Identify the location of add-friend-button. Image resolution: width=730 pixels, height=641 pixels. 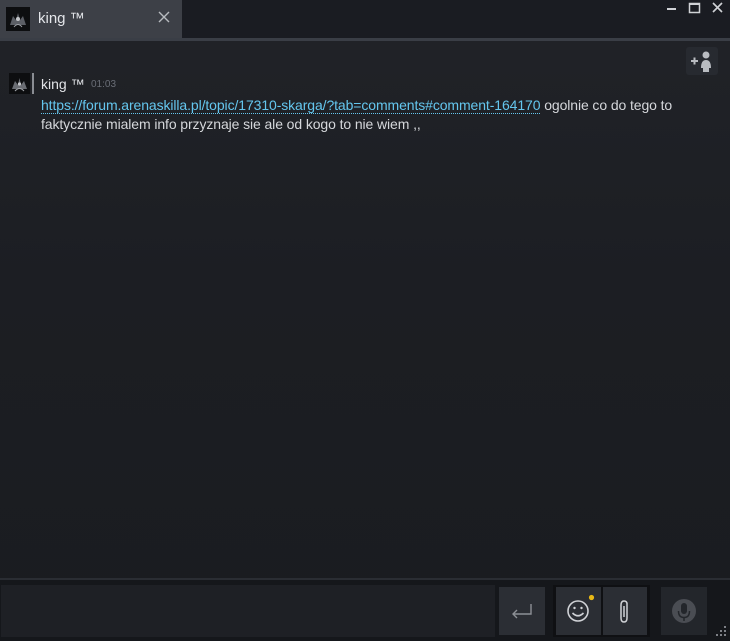
(702, 61).